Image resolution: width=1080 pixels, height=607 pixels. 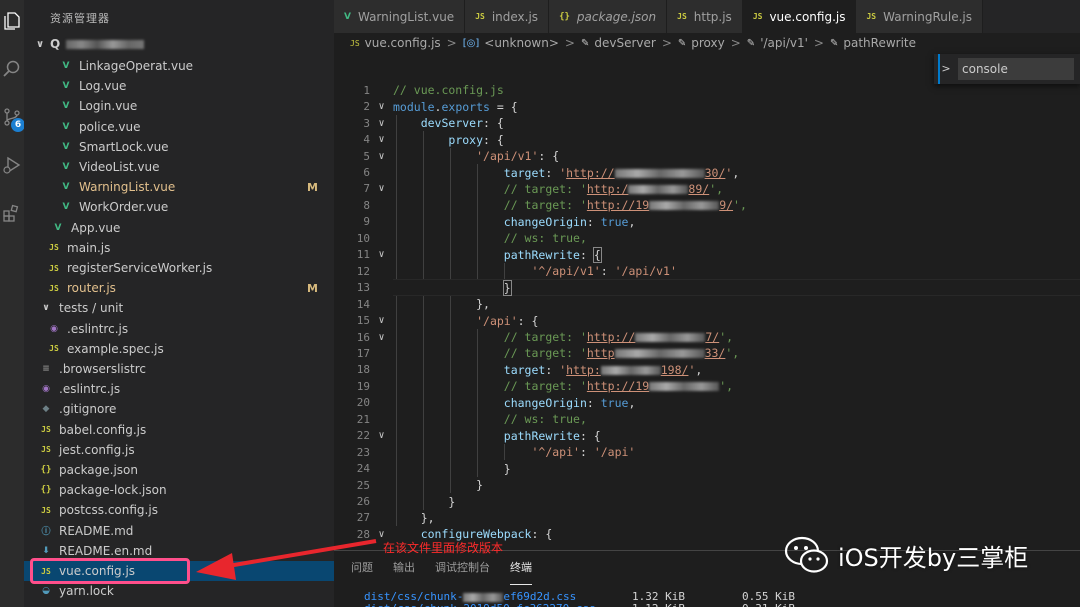 I want to click on line-number: 27, so click(x=363, y=518).